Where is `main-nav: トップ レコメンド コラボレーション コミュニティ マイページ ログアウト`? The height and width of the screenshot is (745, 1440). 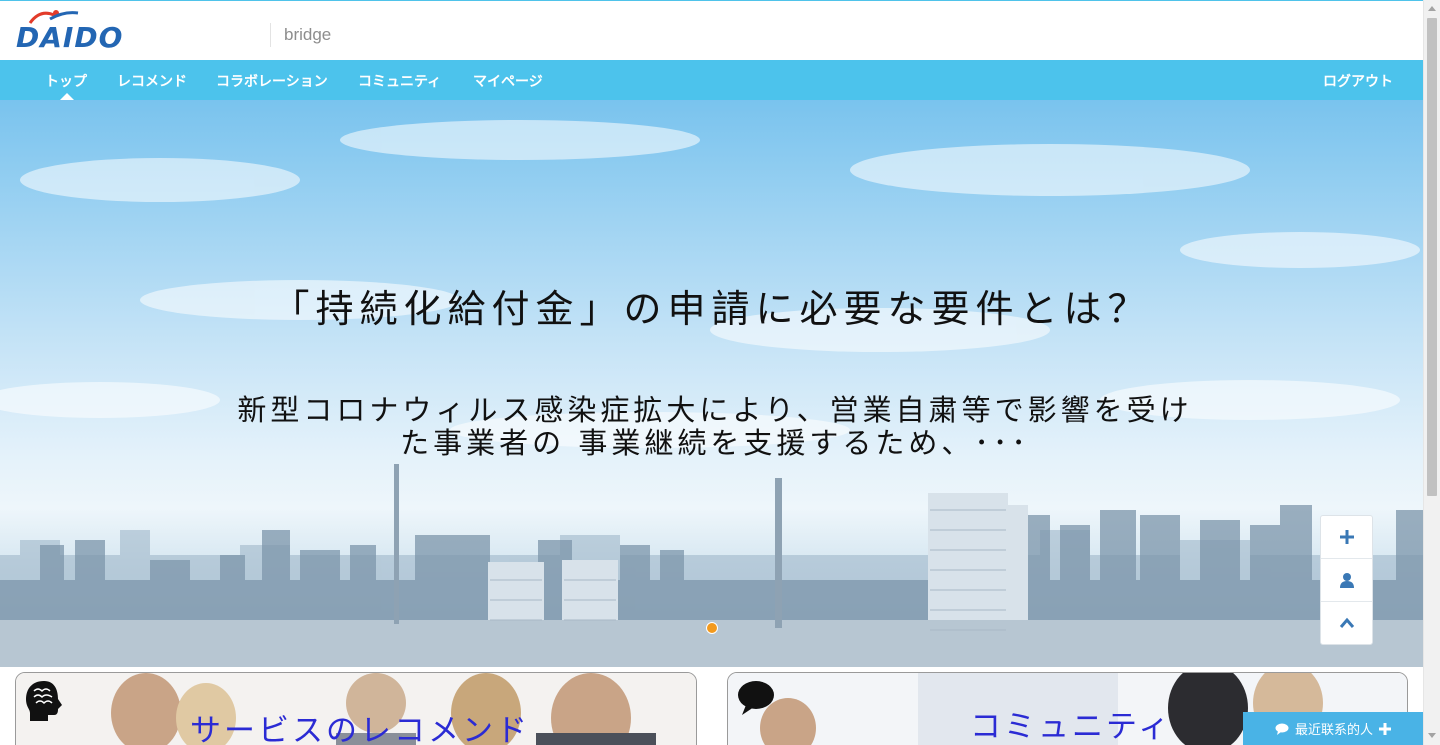 main-nav: トップ レコメンド コラボレーション コミュニティ マイページ ログアウト is located at coordinates (711, 80).